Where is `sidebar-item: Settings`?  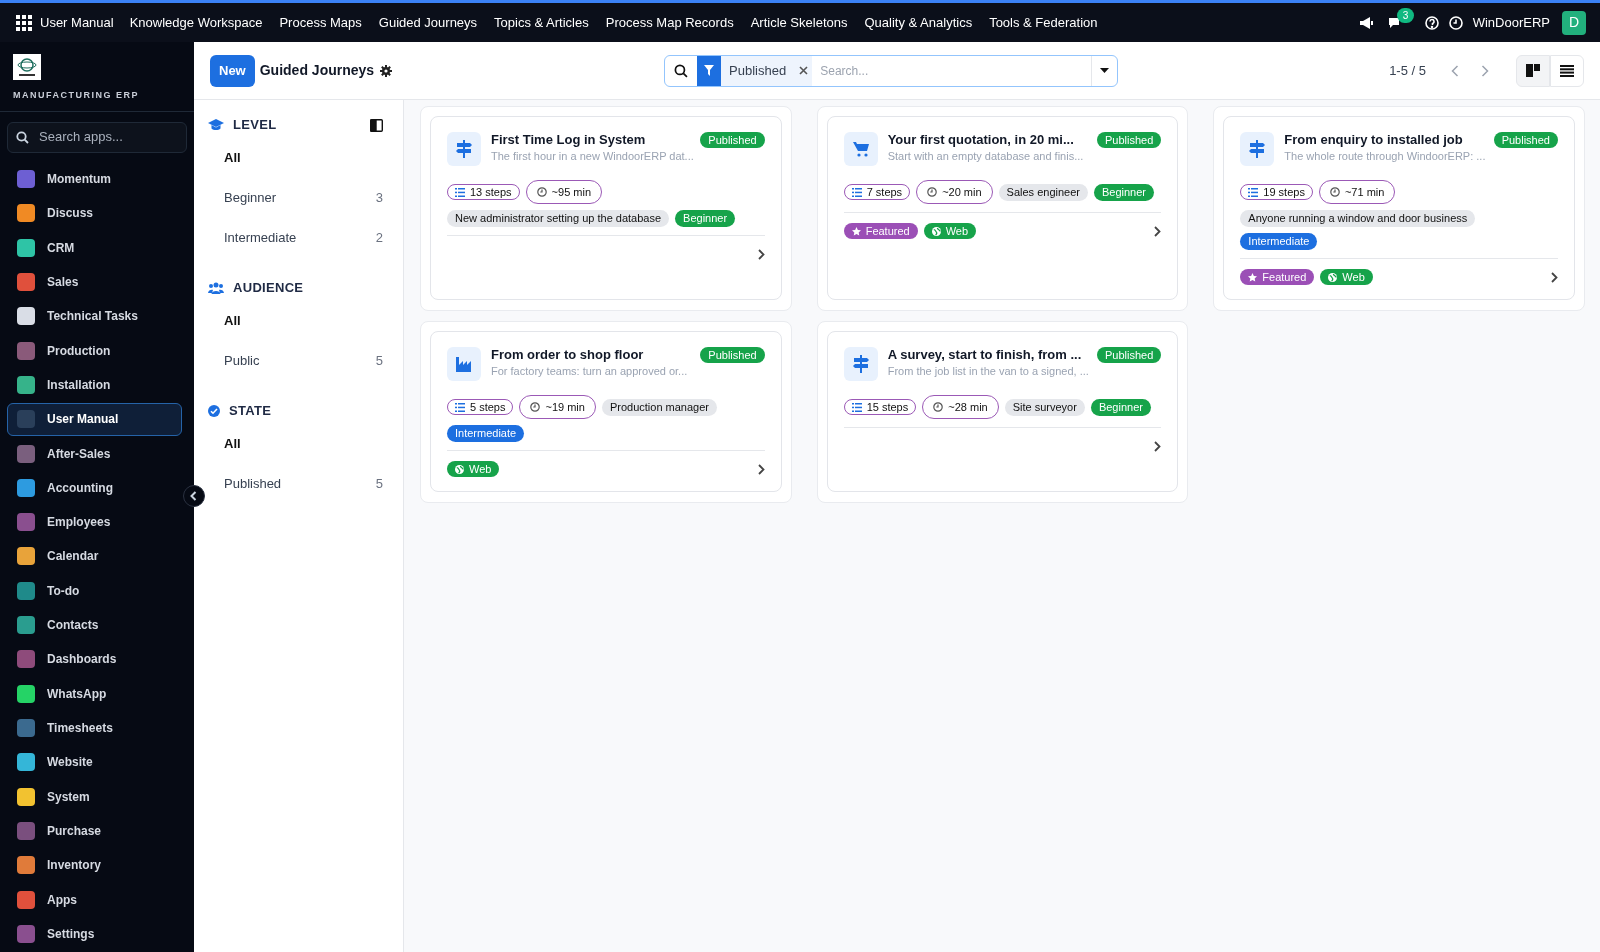 sidebar-item: Settings is located at coordinates (94, 934).